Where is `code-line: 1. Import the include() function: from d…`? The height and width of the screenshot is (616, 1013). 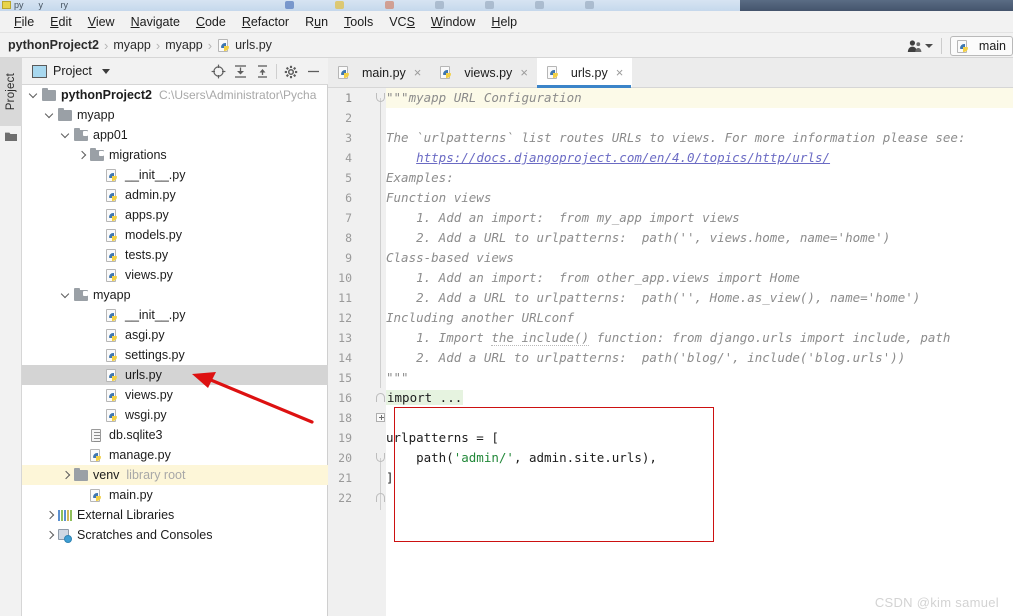
code-line: 1. Import the include() function: from d… is located at coordinates (668, 338).